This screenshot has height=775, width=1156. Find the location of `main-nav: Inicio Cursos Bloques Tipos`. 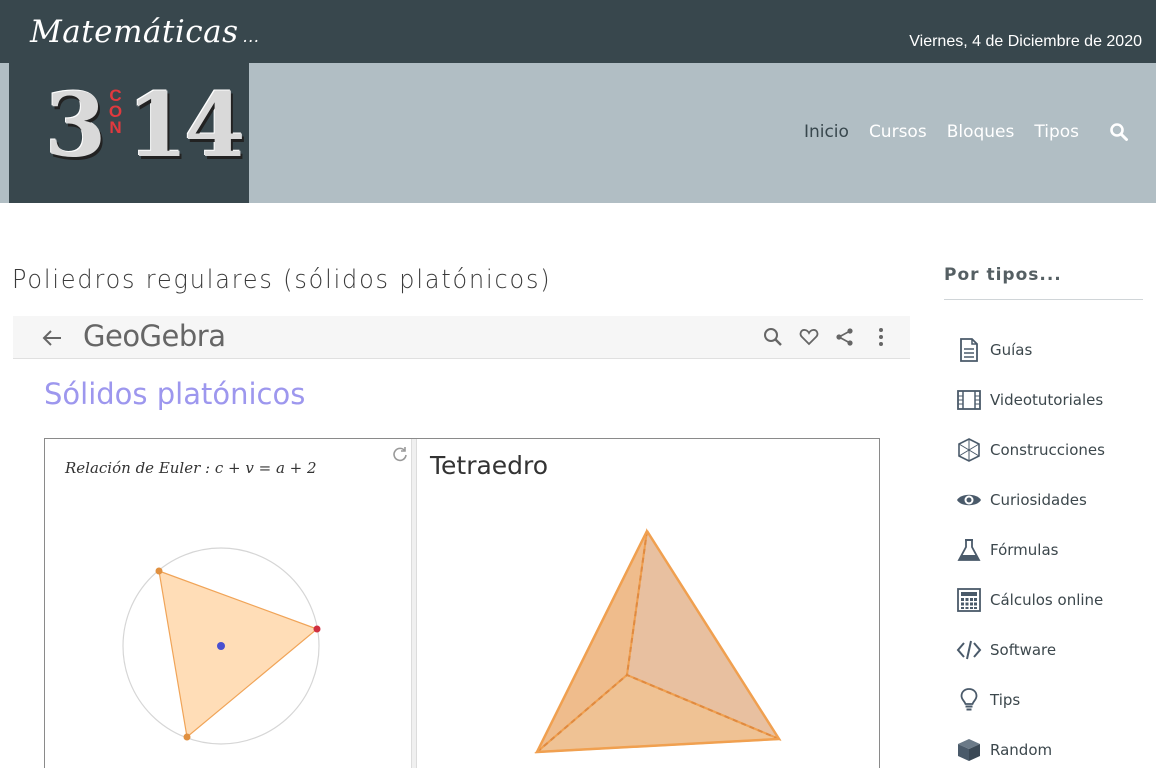

main-nav: Inicio Cursos Bloques Tipos is located at coordinates (966, 132).